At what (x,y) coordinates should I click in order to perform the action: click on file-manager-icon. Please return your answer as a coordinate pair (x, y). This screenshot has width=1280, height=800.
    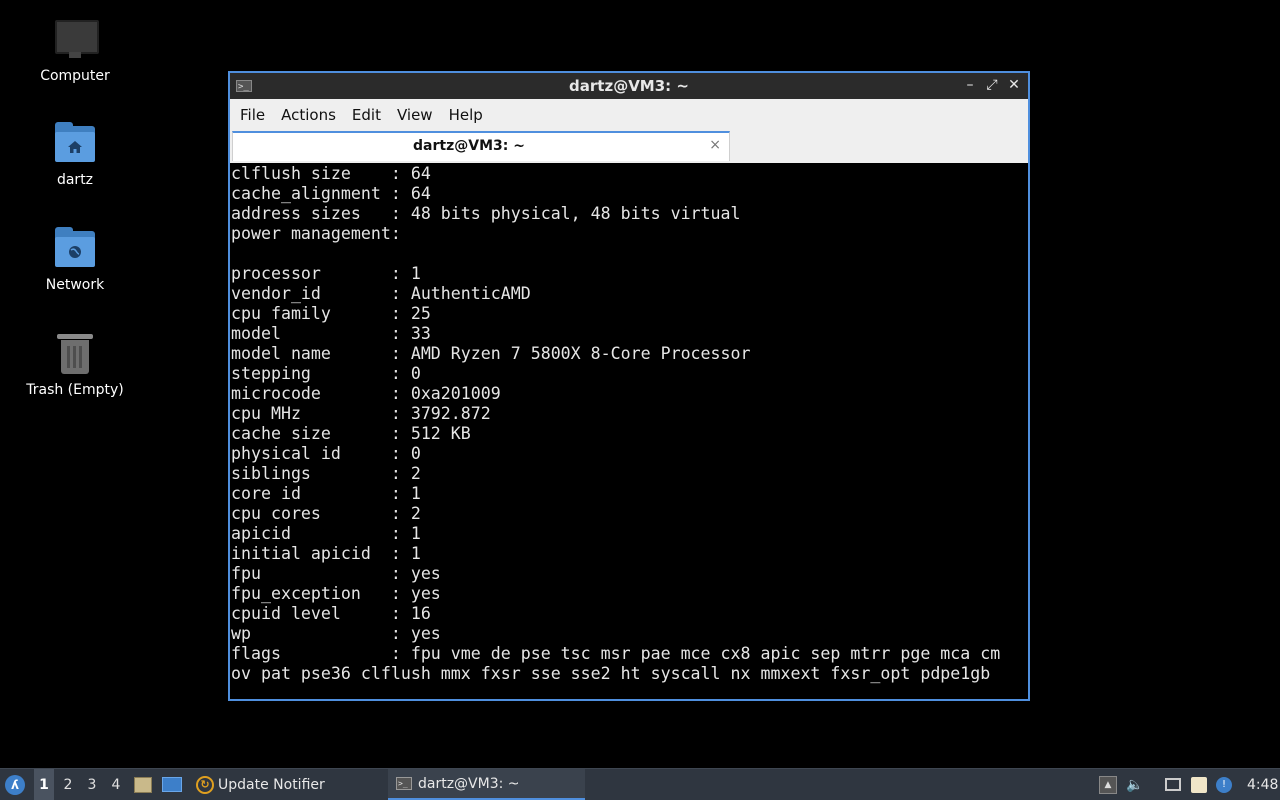
    Looking at the image, I should click on (143, 784).